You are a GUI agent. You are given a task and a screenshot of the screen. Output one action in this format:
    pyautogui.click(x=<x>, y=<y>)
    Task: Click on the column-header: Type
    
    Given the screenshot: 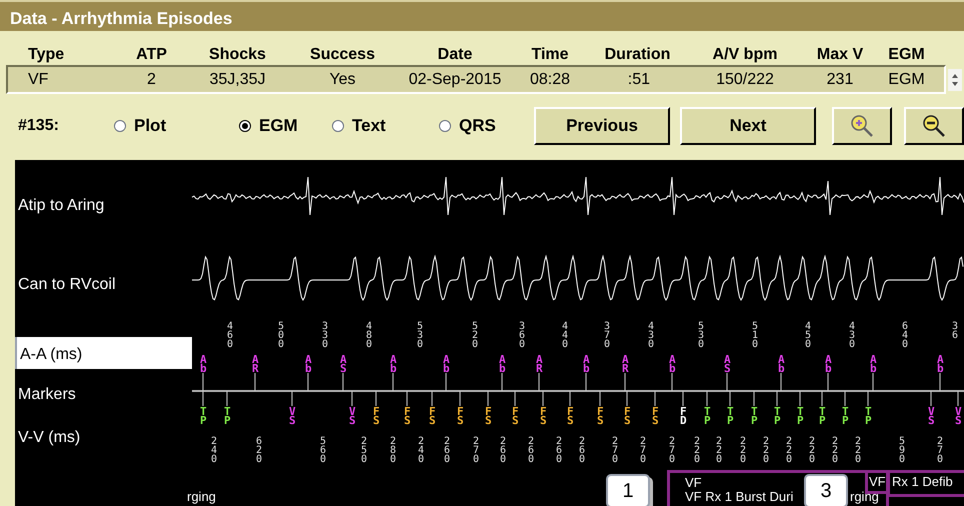 What is the action you would take?
    pyautogui.click(x=46, y=55)
    